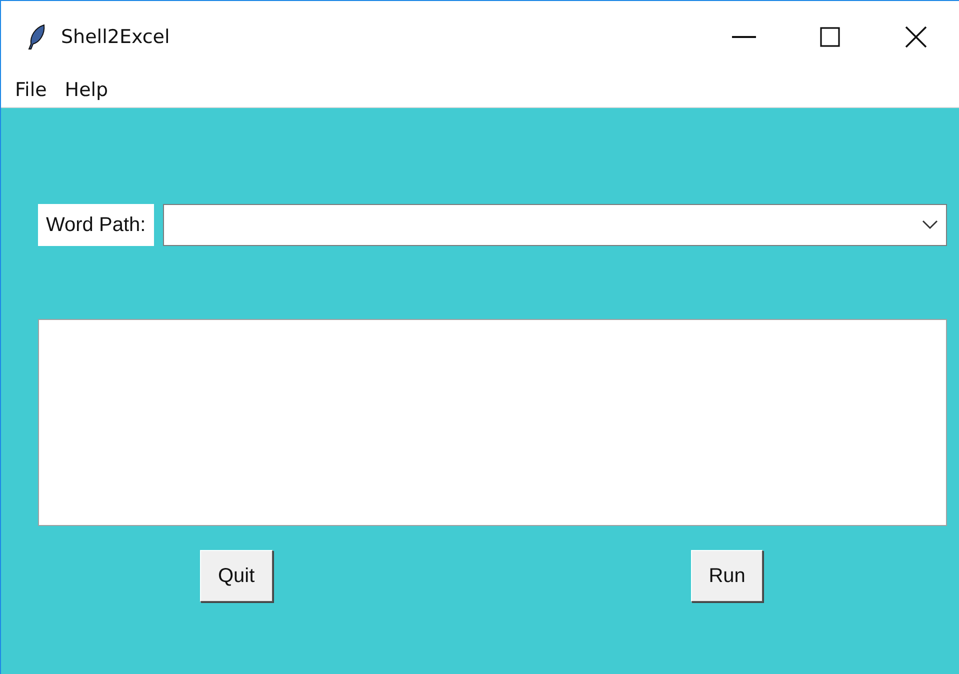 This screenshot has height=674, width=959. Describe the element at coordinates (37, 37) in the screenshot. I see `feather-icon` at that location.